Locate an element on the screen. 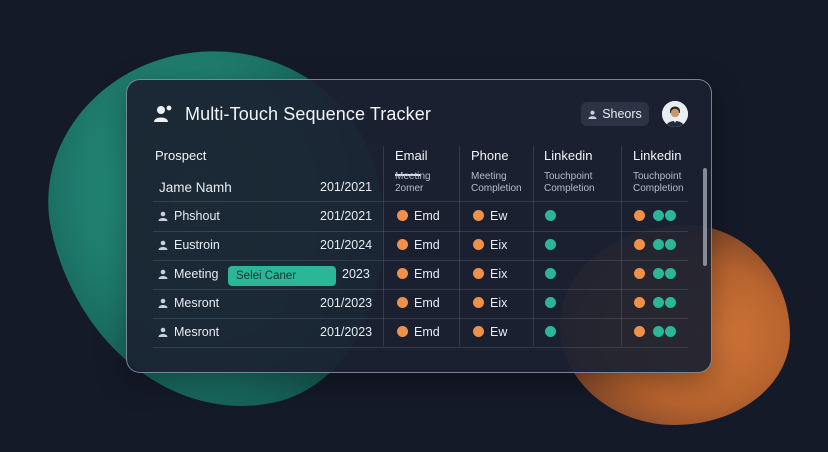 This screenshot has width=828, height=452. table-row: Phshout 201/2021 Emd Ew is located at coordinates (419, 216).